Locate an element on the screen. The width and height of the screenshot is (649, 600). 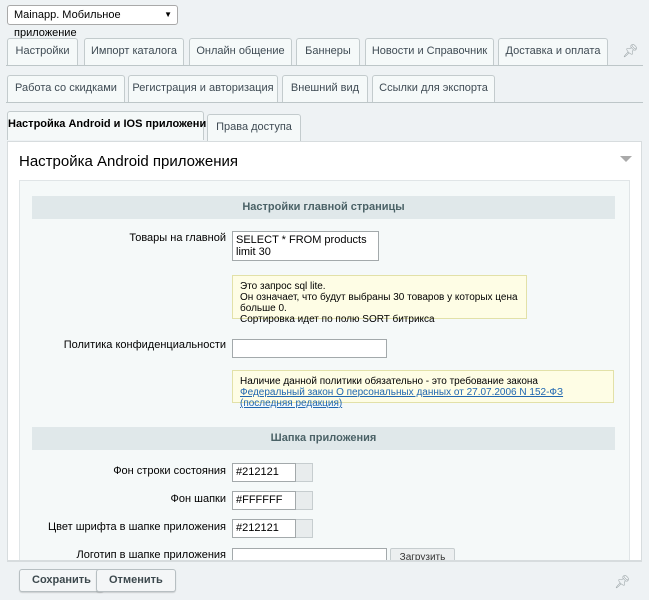
tab-appearance: Внешний вид is located at coordinates (325, 88).